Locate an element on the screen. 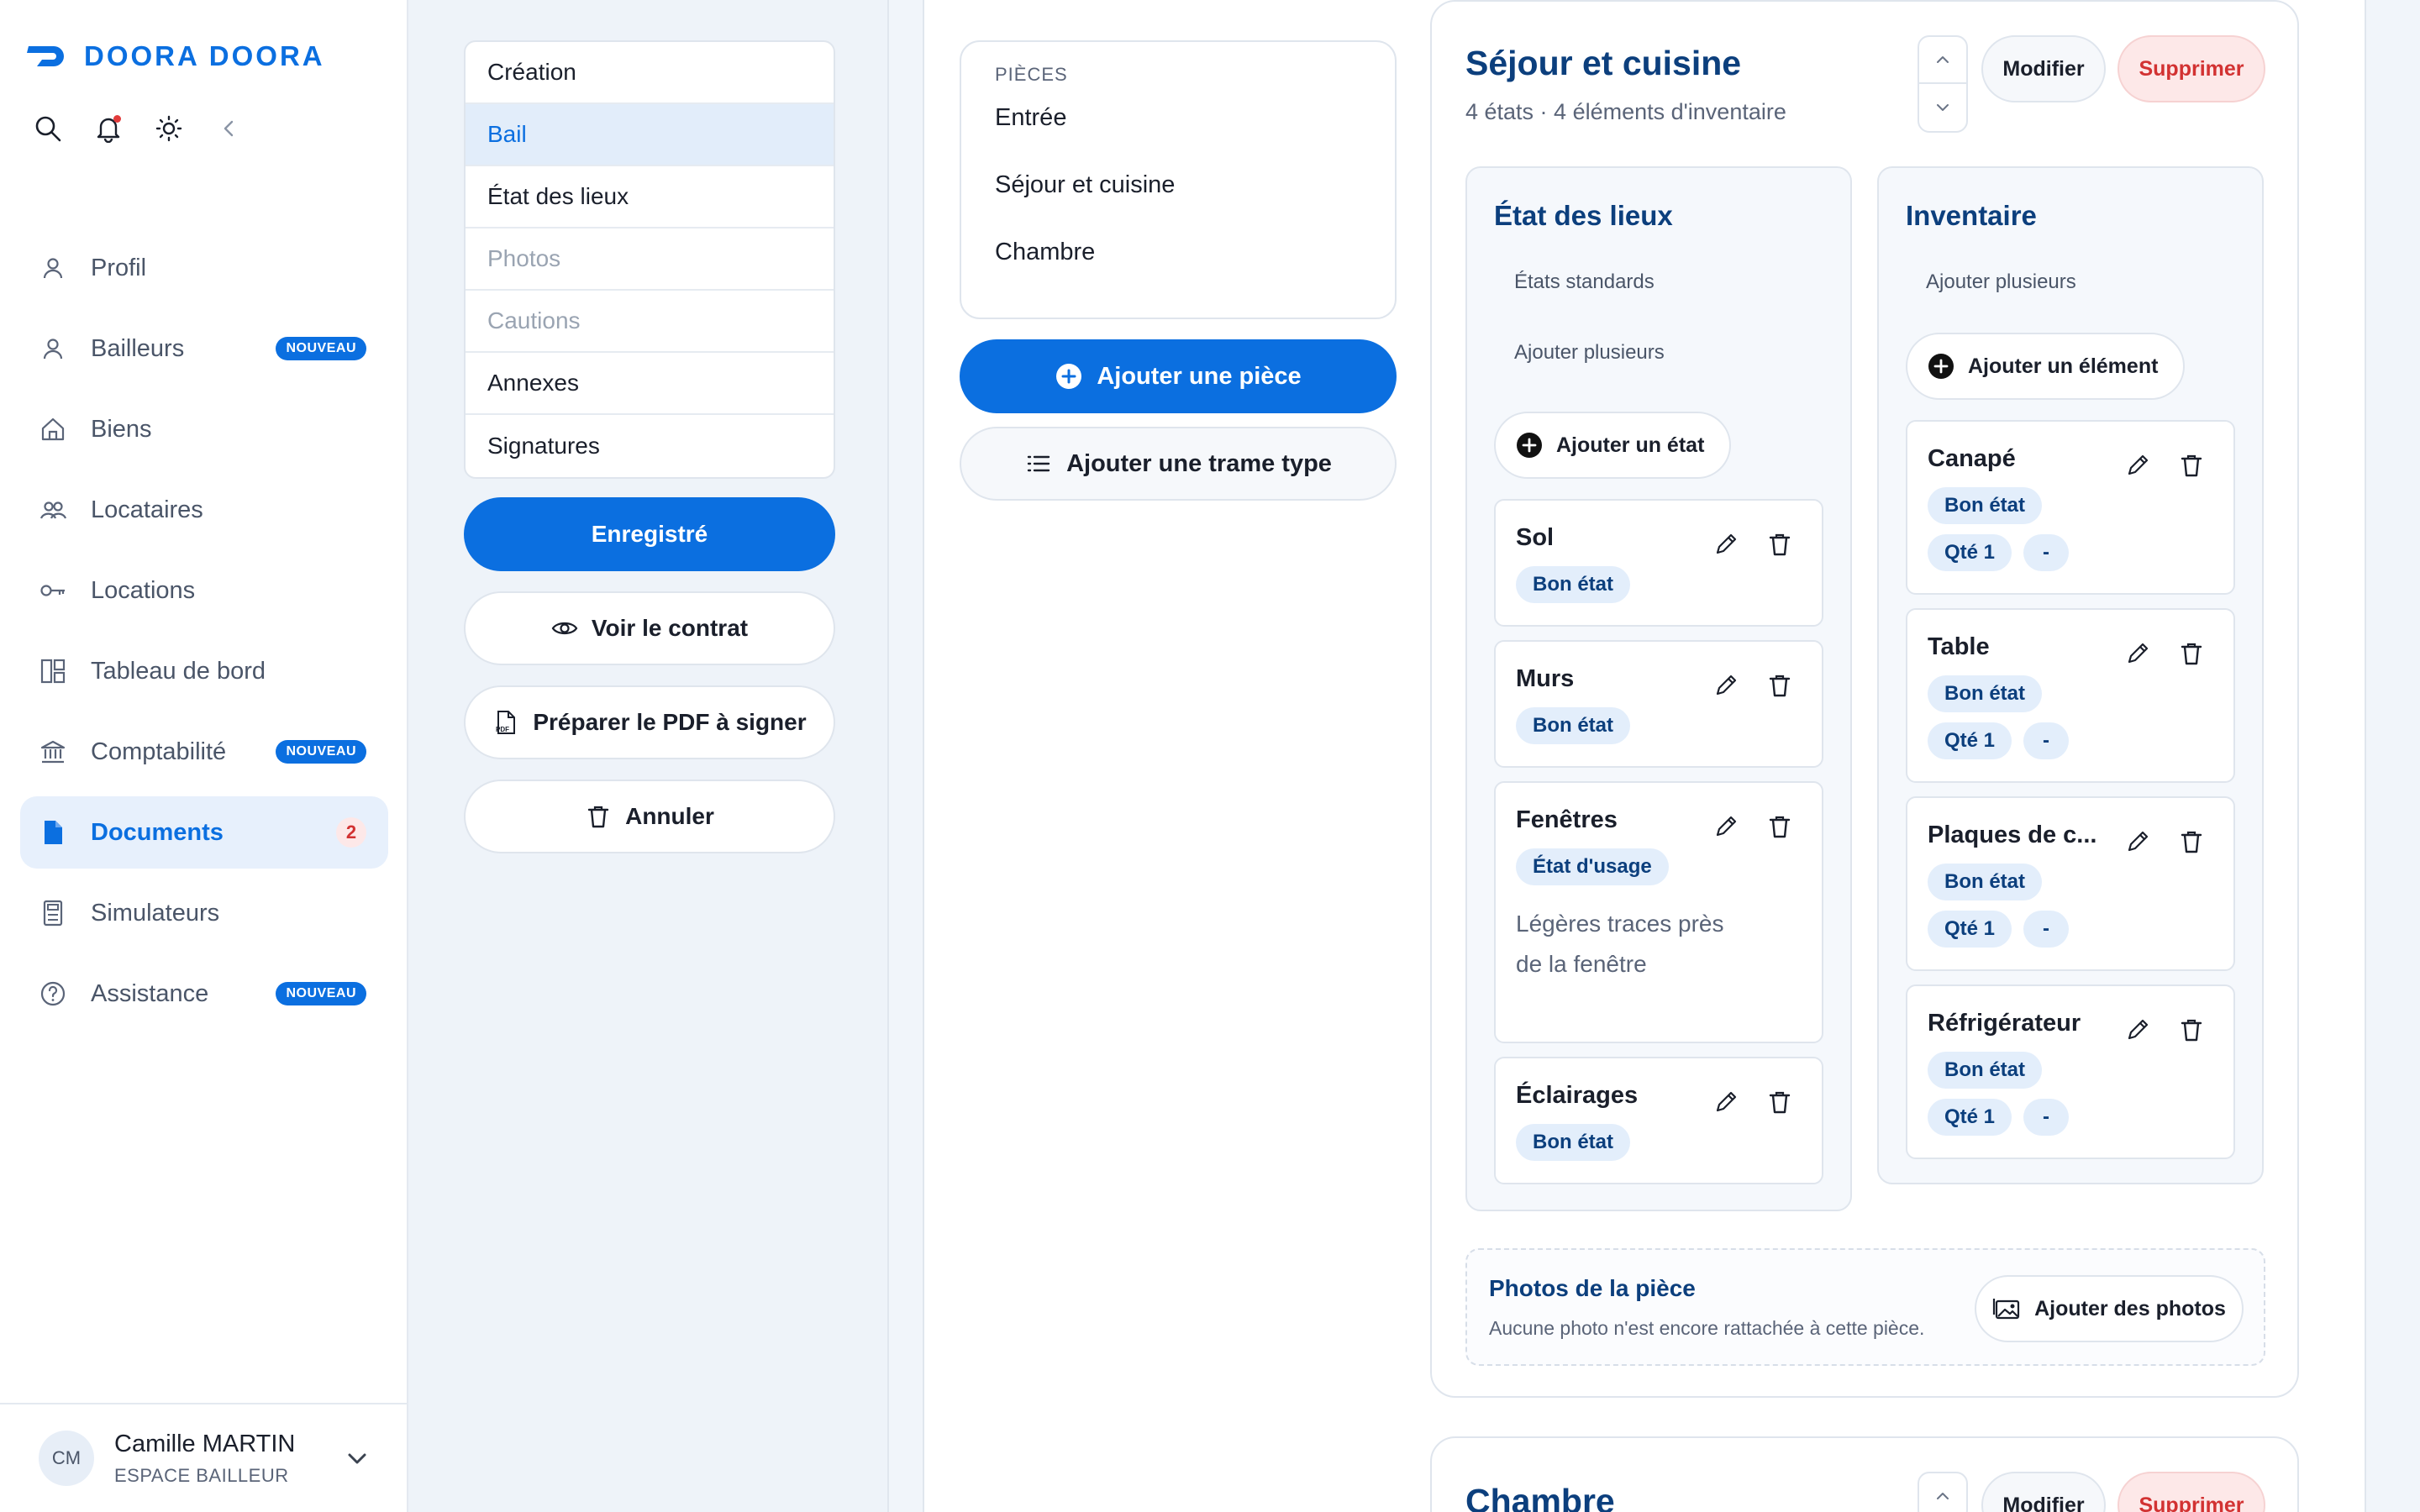 The height and width of the screenshot is (1512, 2420). notification-dot is located at coordinates (117, 119).